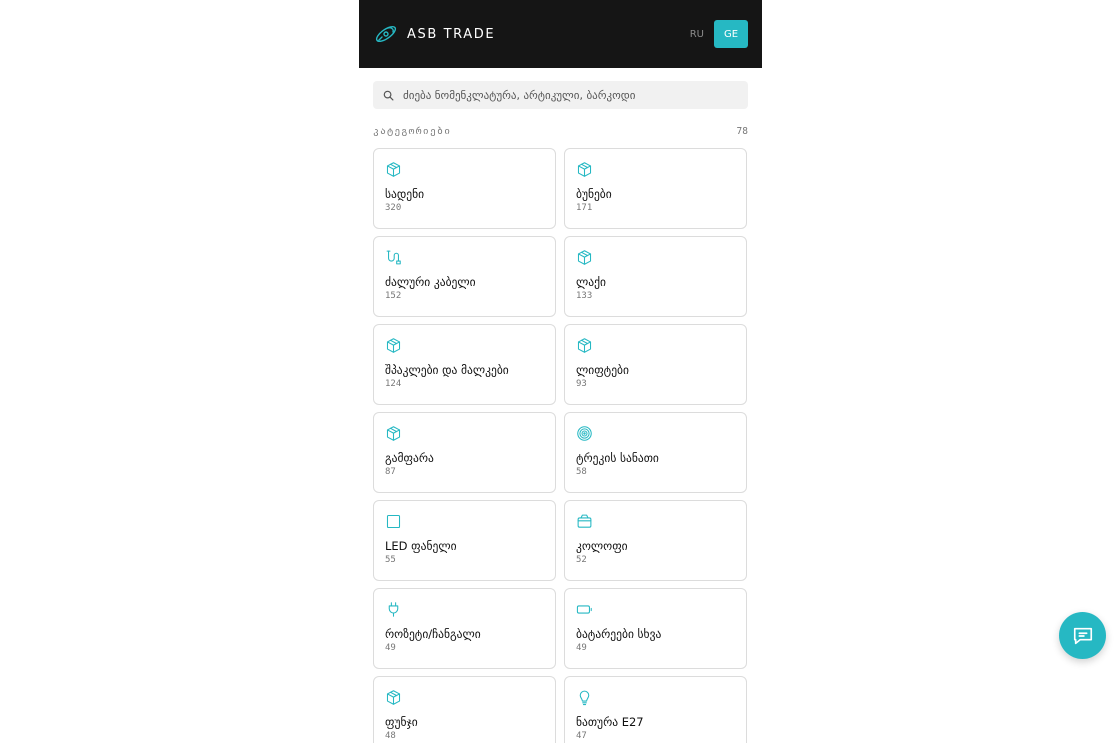 Image resolution: width=1120 pixels, height=743 pixels. Describe the element at coordinates (393, 296) in the screenshot. I see `category-count: 152` at that location.